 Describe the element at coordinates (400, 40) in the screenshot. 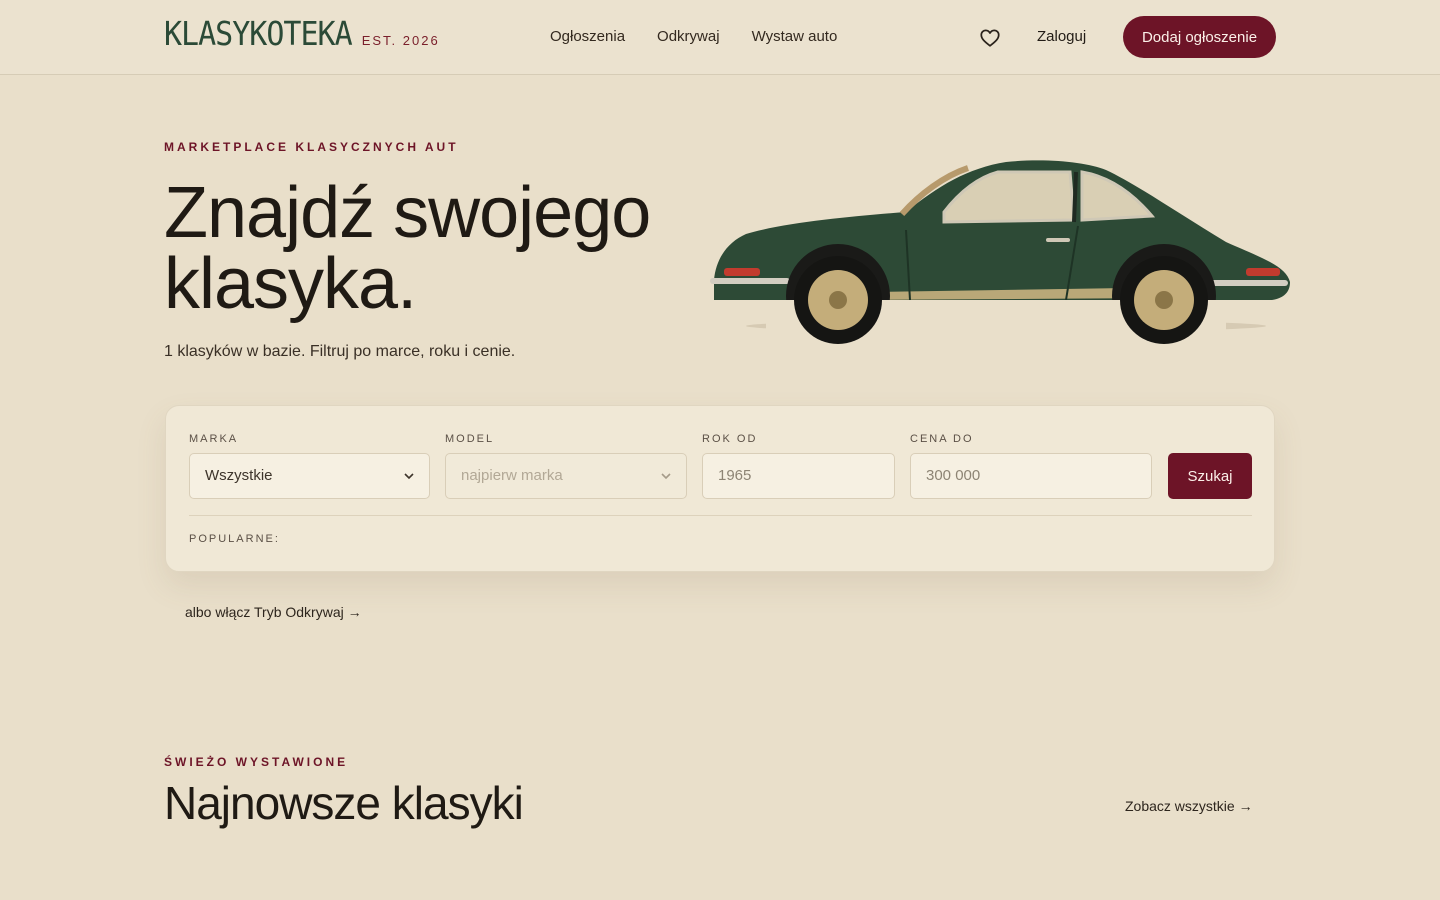

I see `logo-tagline: EST. 2026` at that location.